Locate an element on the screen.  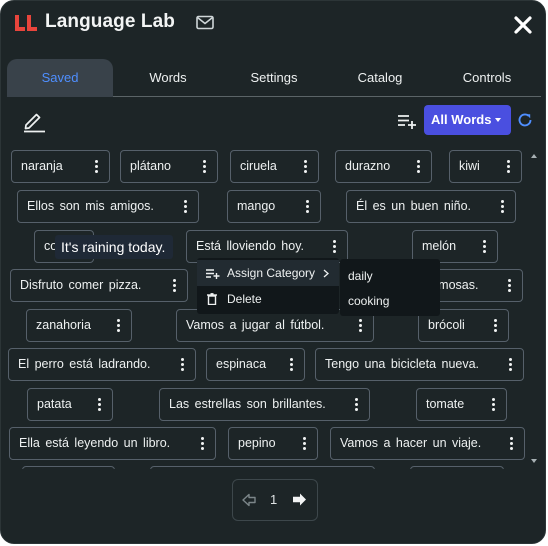
prev-page-icon is located at coordinates (249, 500).